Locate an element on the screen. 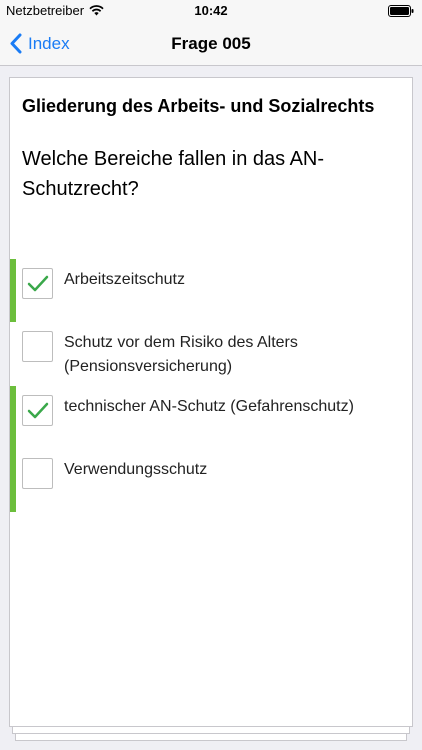 This screenshot has height=750, width=422. battery-icon is located at coordinates (401, 11).